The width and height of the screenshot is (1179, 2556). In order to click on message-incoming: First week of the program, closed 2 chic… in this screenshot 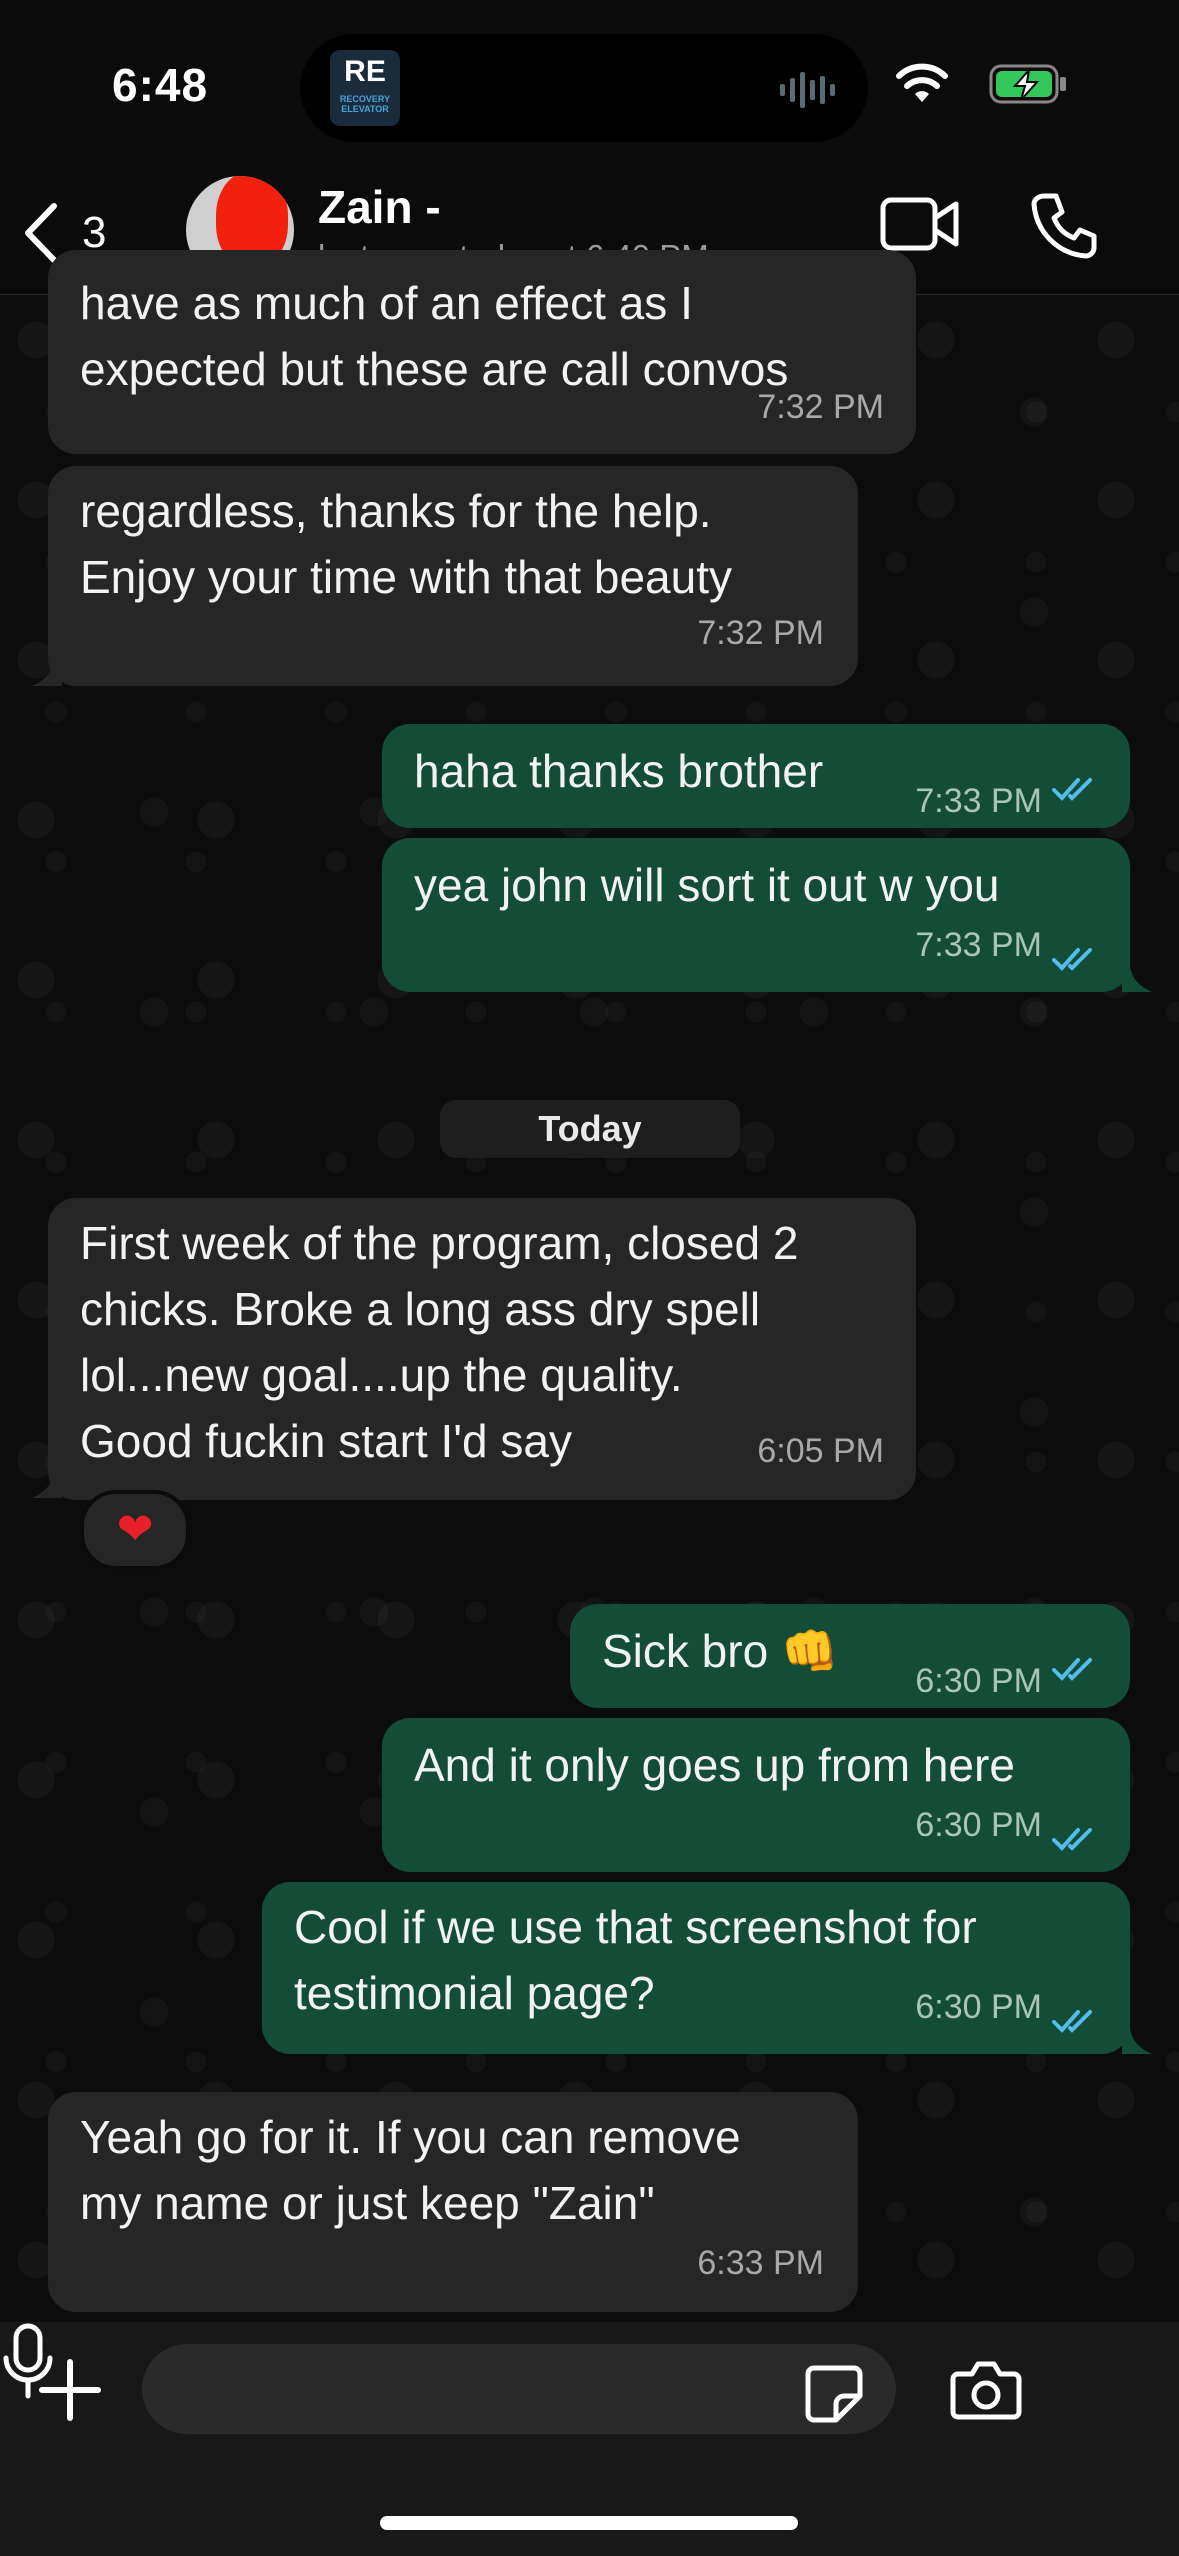, I will do `click(482, 1349)`.